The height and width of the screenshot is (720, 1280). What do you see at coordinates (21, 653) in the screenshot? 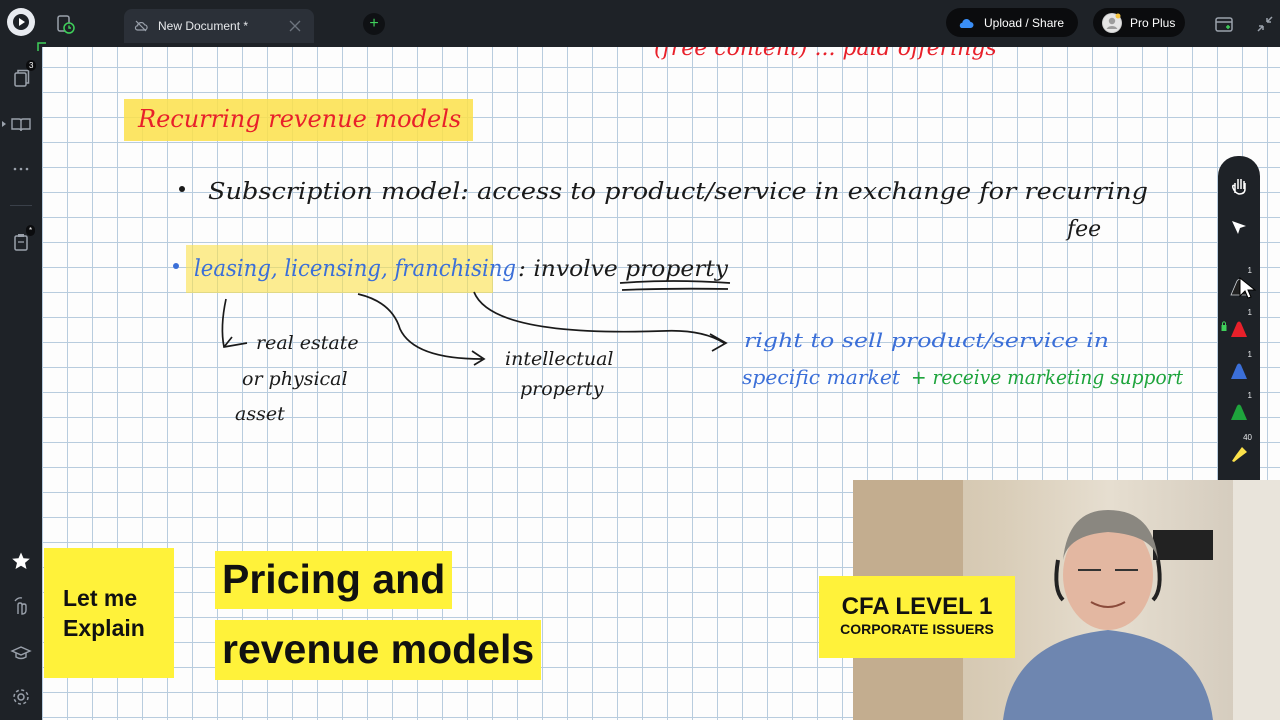
I see `learn-icon` at bounding box center [21, 653].